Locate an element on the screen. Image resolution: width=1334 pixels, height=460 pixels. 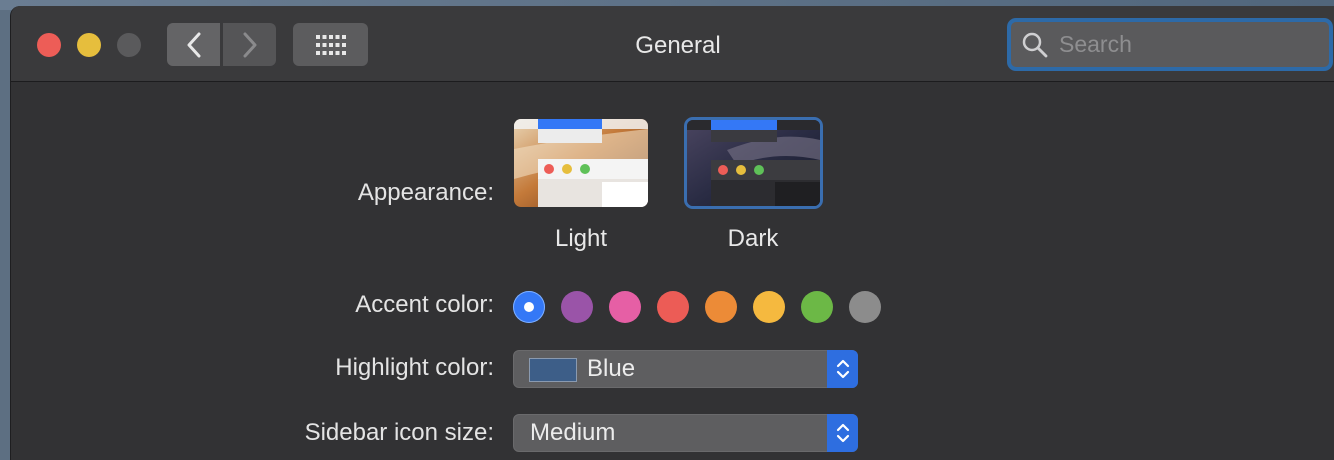
appearance-label: Appearance: is located at coordinates (425, 192).